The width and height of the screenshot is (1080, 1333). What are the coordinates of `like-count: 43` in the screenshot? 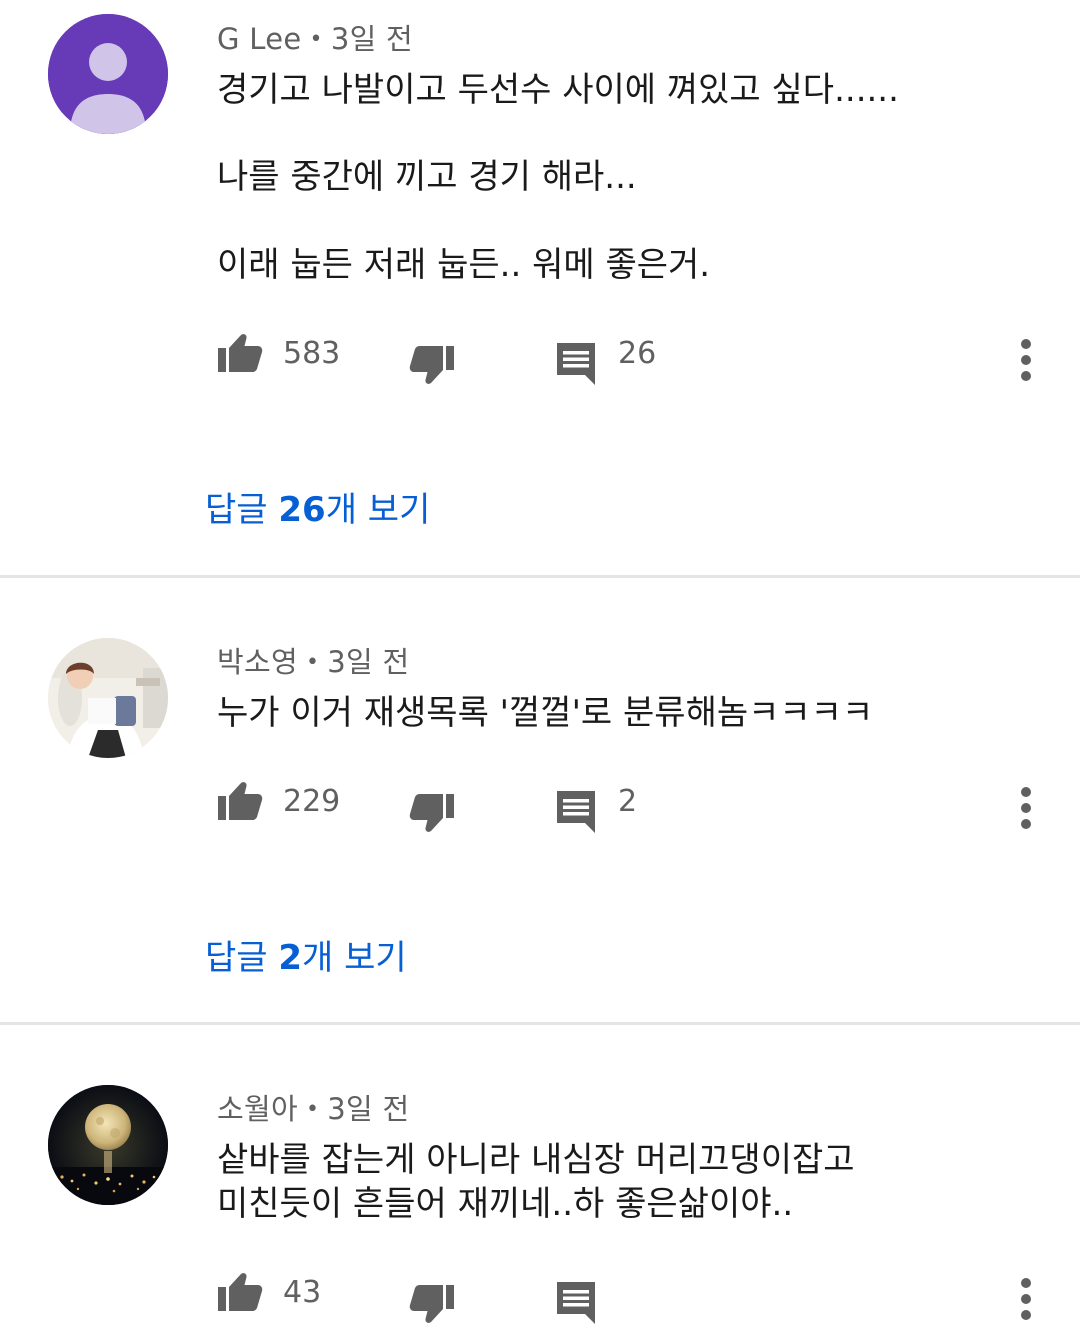 It's located at (302, 1292).